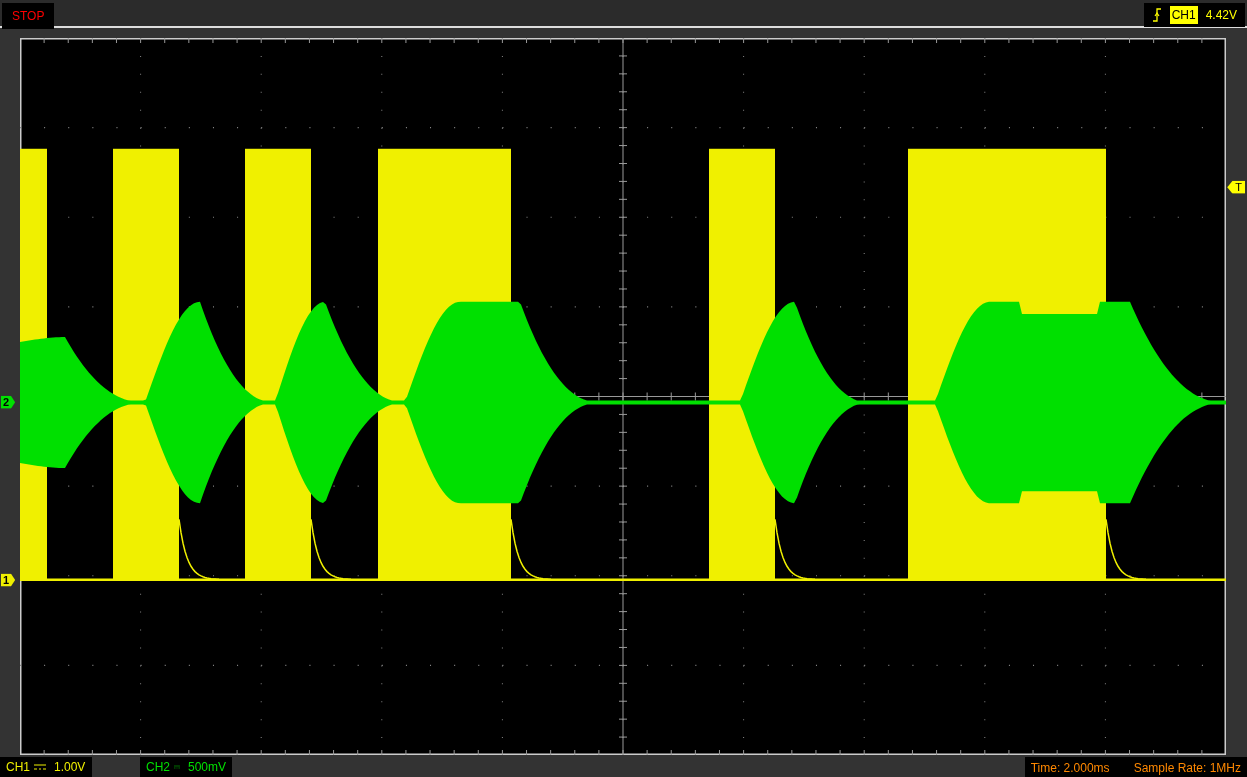  Describe the element at coordinates (8, 402) in the screenshot. I see `channel-marker: 2` at that location.